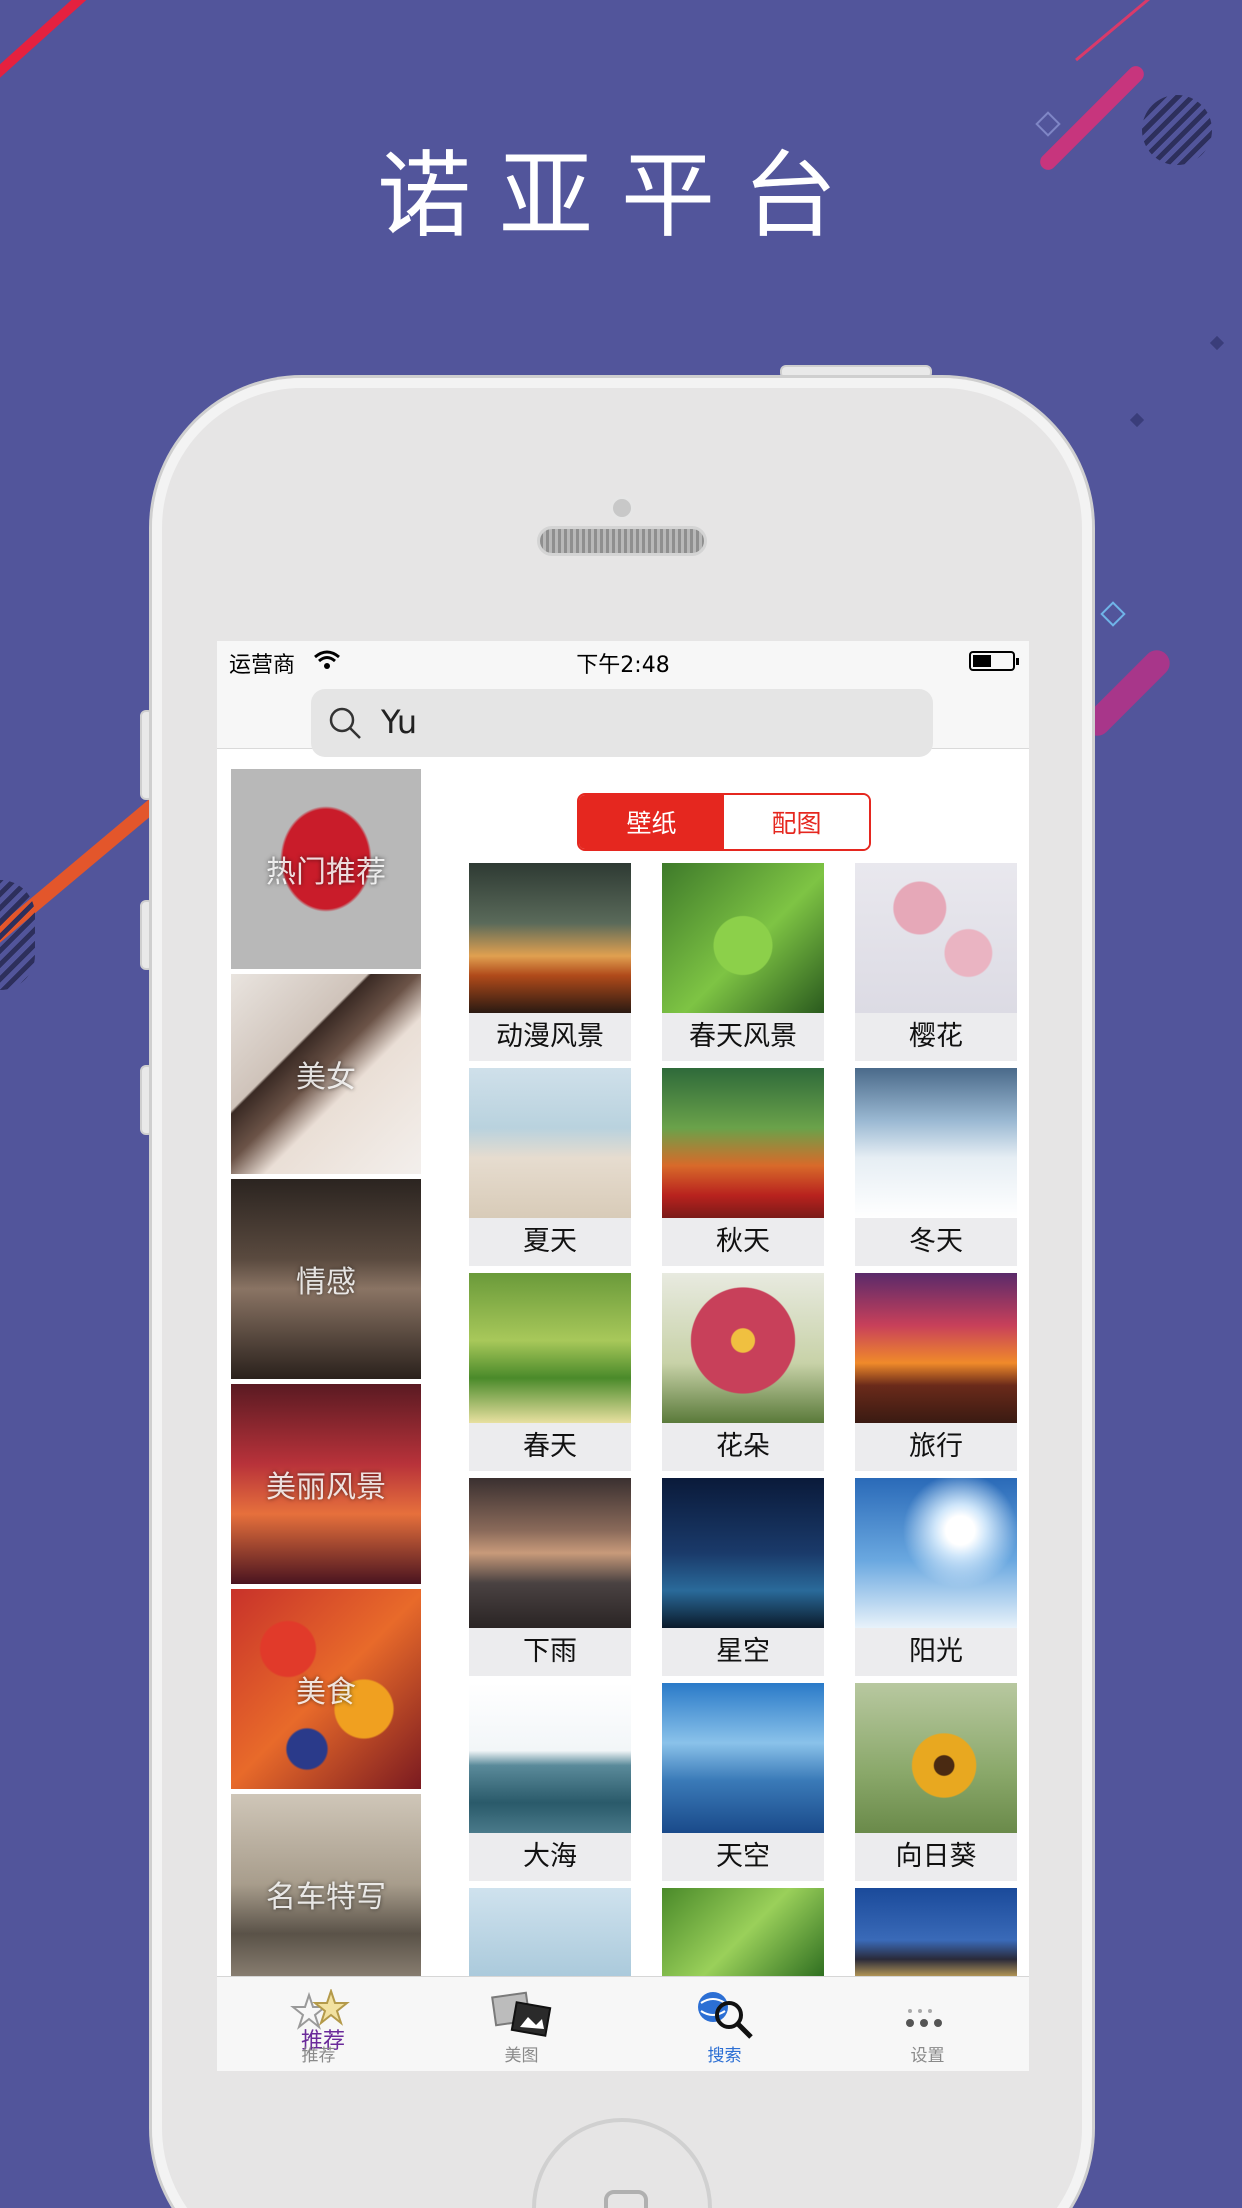 The image size is (1242, 2208). What do you see at coordinates (743, 1577) in the screenshot?
I see `grid-item: 星空` at bounding box center [743, 1577].